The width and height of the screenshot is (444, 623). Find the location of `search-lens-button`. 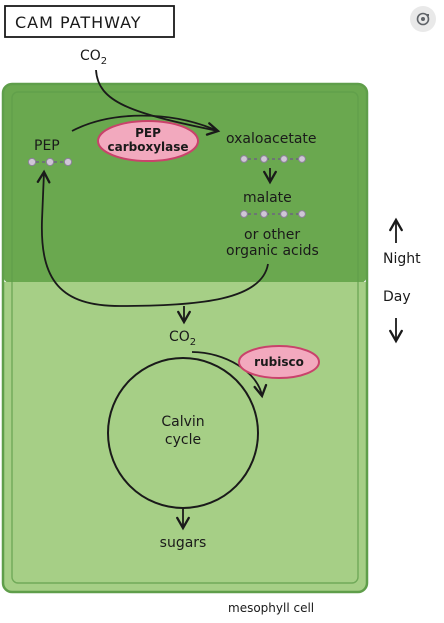

search-lens-button is located at coordinates (423, 19).